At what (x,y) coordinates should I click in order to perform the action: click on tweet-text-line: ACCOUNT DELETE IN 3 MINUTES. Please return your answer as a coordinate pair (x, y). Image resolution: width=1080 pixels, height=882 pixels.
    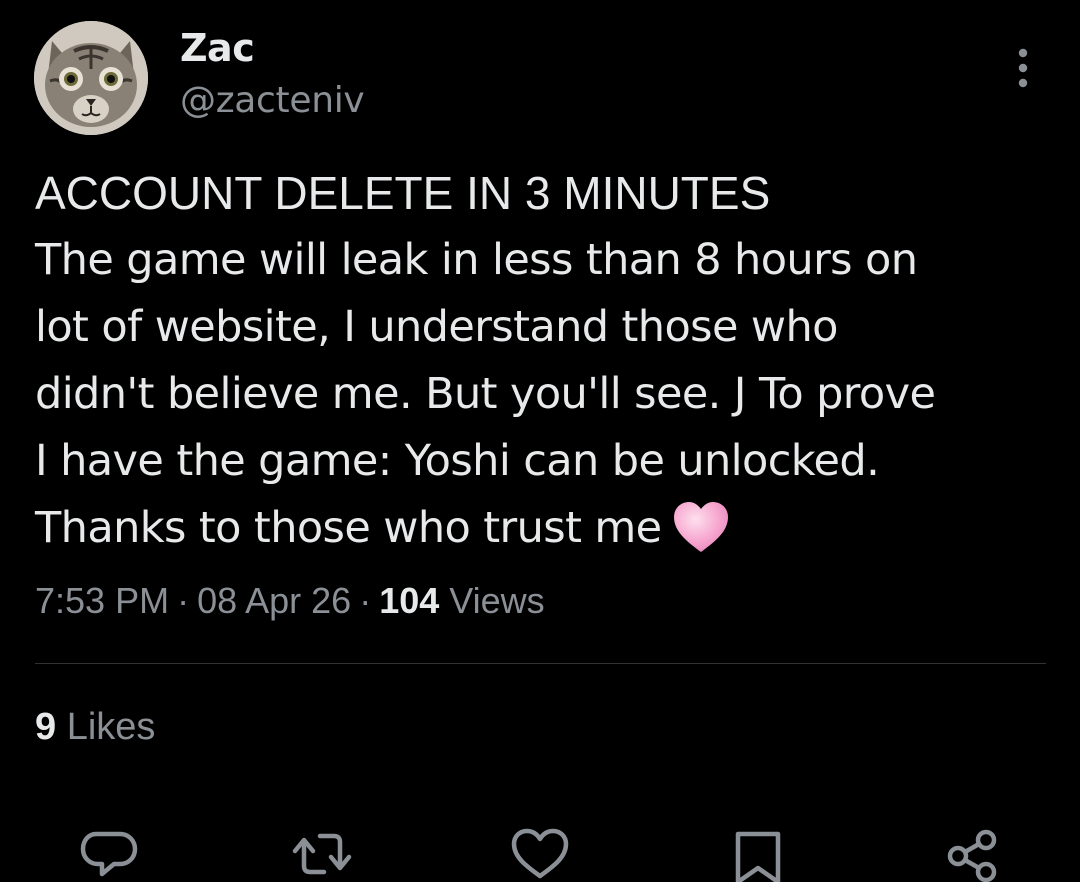
    Looking at the image, I should click on (403, 193).